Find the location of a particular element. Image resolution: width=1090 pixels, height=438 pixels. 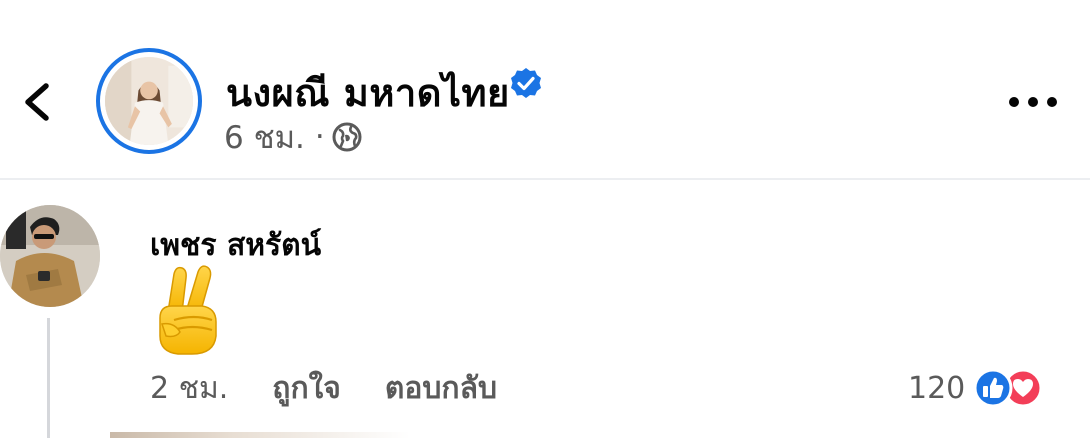

reply-button: ตอบกลับ is located at coordinates (441, 388).